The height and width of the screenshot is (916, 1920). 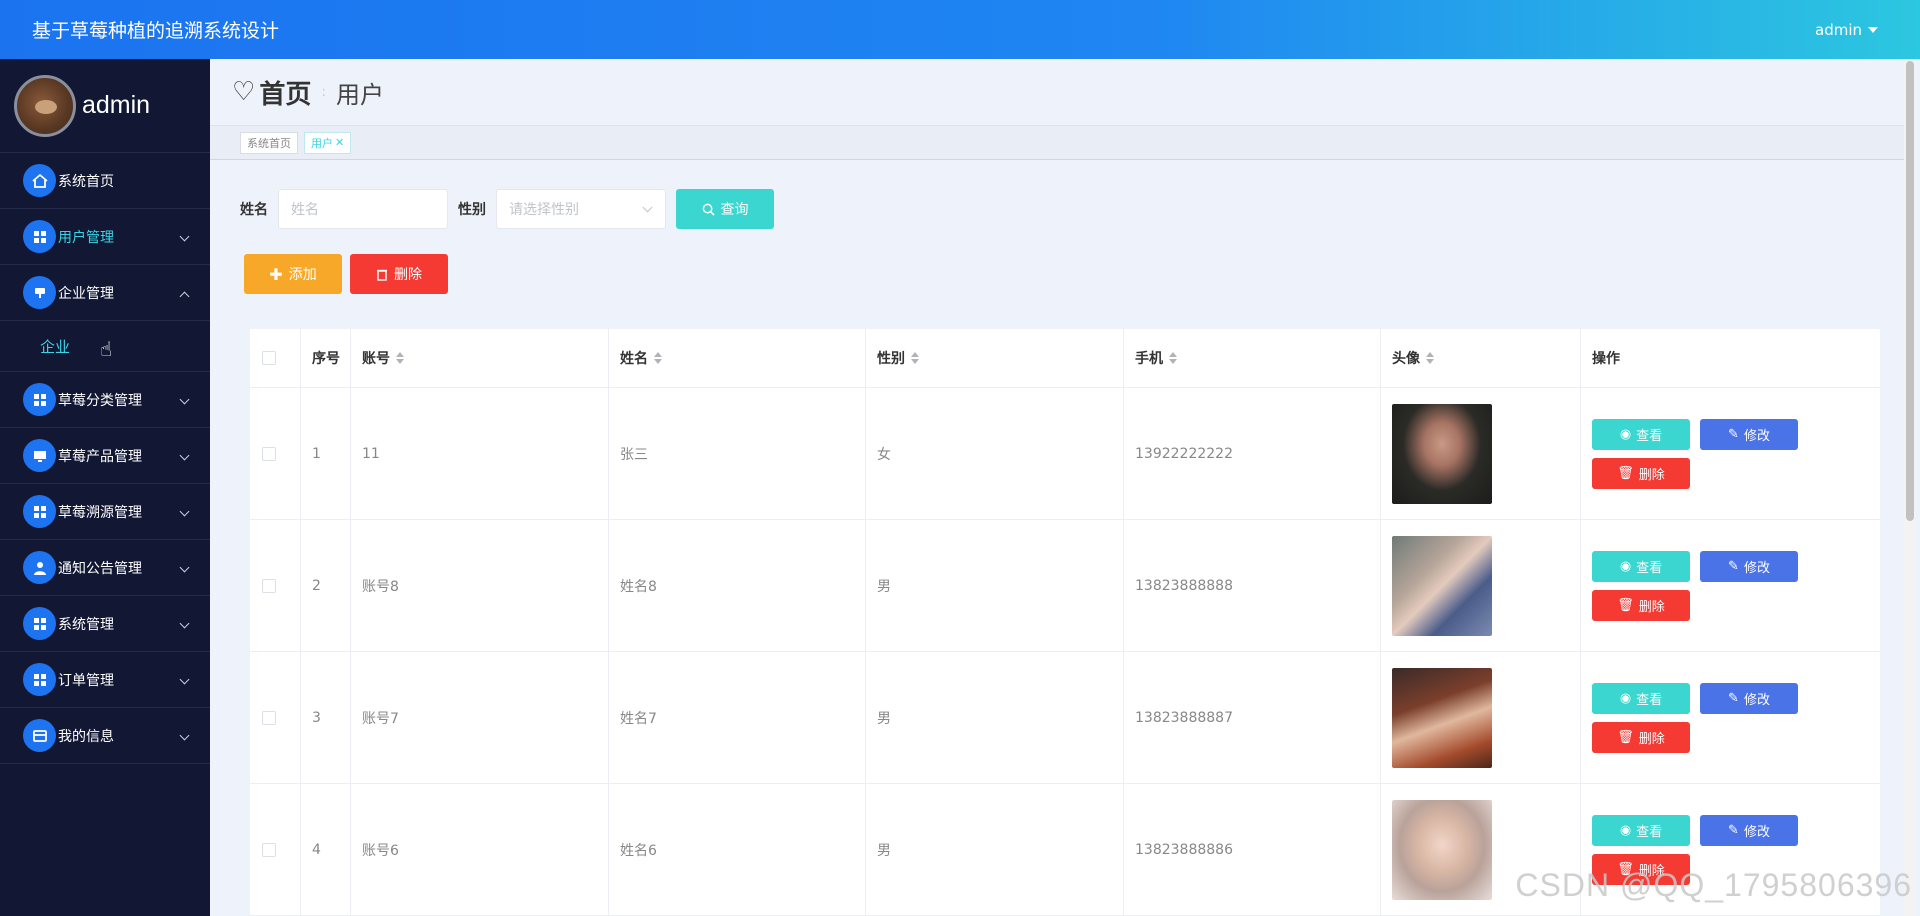 I want to click on sidebar-item-category-management: 草莓分类管理, so click(x=105, y=400).